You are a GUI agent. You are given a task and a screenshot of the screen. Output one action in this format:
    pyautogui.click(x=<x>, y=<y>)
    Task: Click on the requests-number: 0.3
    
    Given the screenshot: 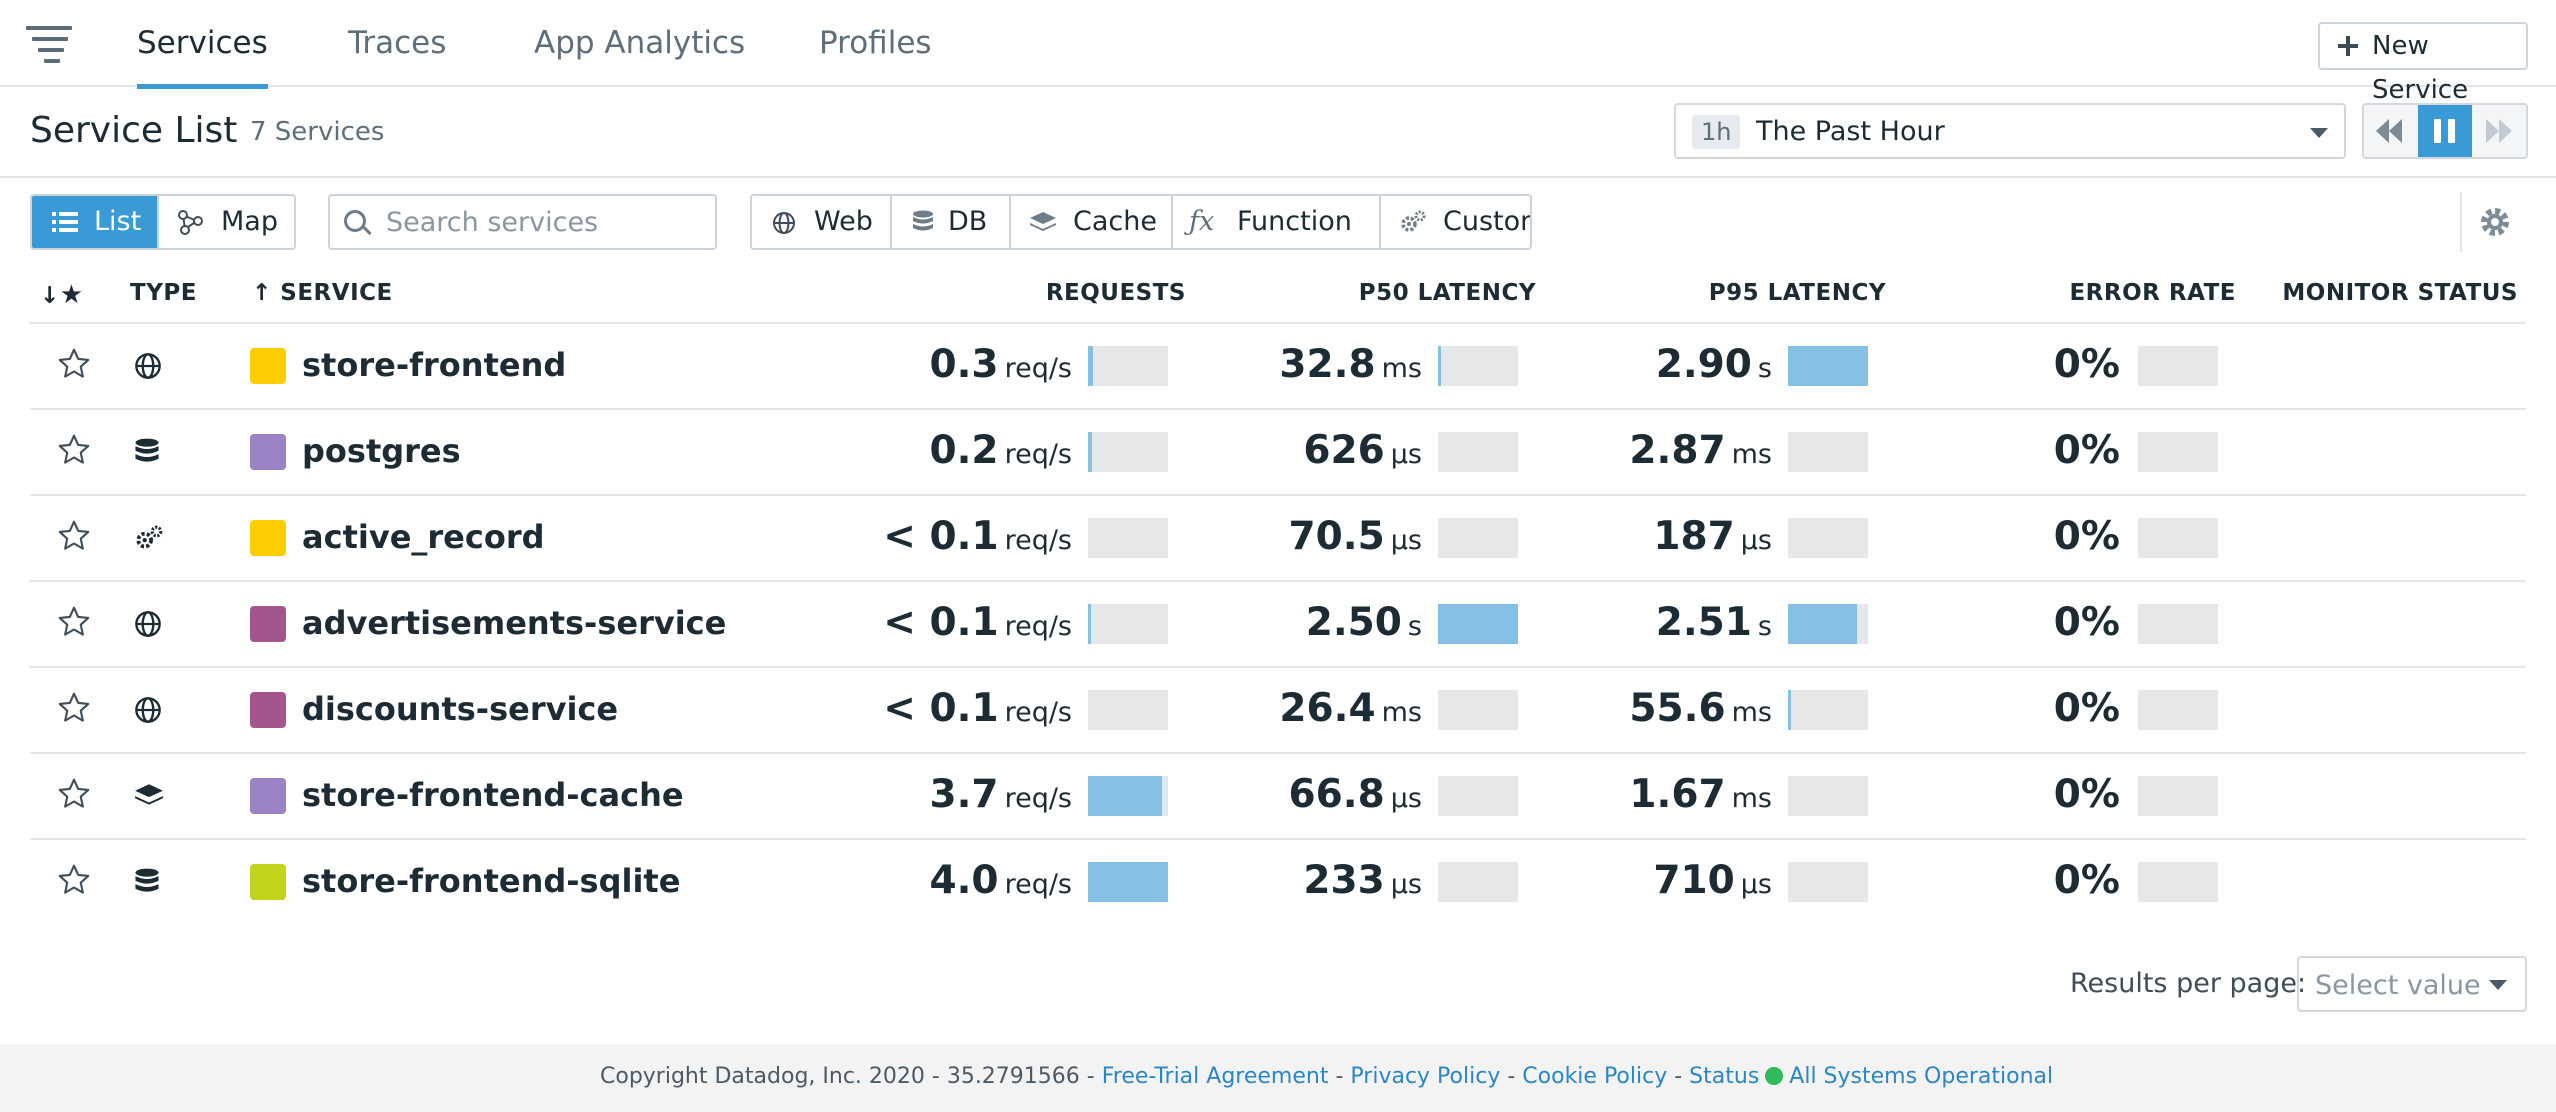 What is the action you would take?
    pyautogui.click(x=964, y=364)
    